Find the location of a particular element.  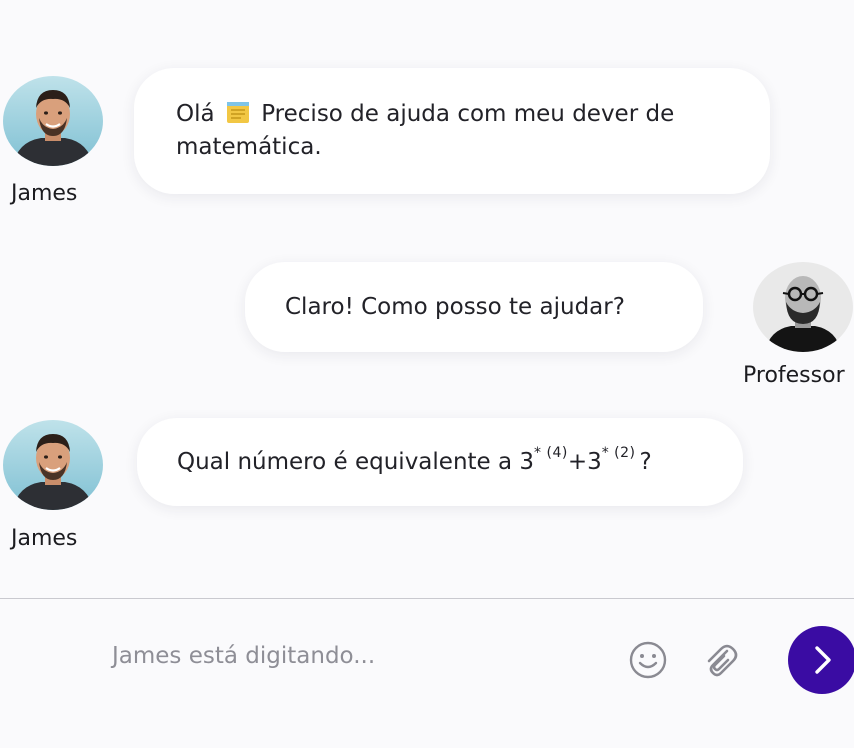

paperclip-icon is located at coordinates (722, 660).